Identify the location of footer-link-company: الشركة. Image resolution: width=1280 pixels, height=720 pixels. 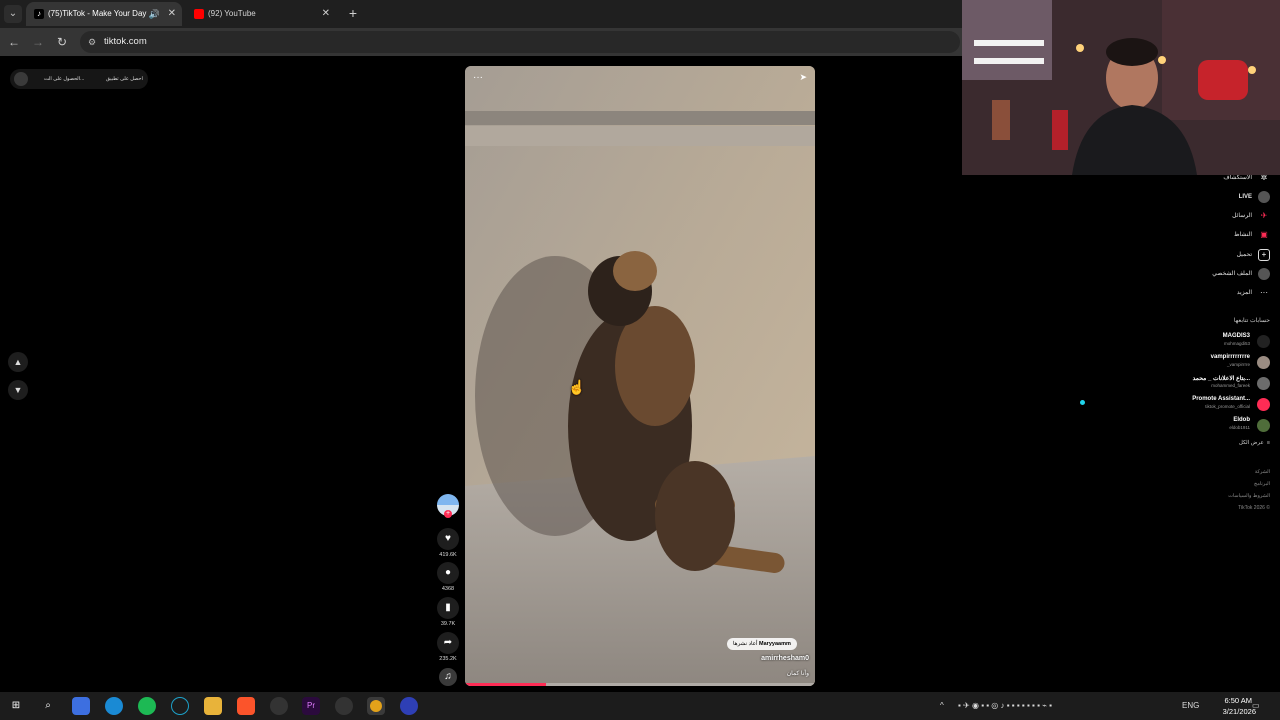
(1262, 472).